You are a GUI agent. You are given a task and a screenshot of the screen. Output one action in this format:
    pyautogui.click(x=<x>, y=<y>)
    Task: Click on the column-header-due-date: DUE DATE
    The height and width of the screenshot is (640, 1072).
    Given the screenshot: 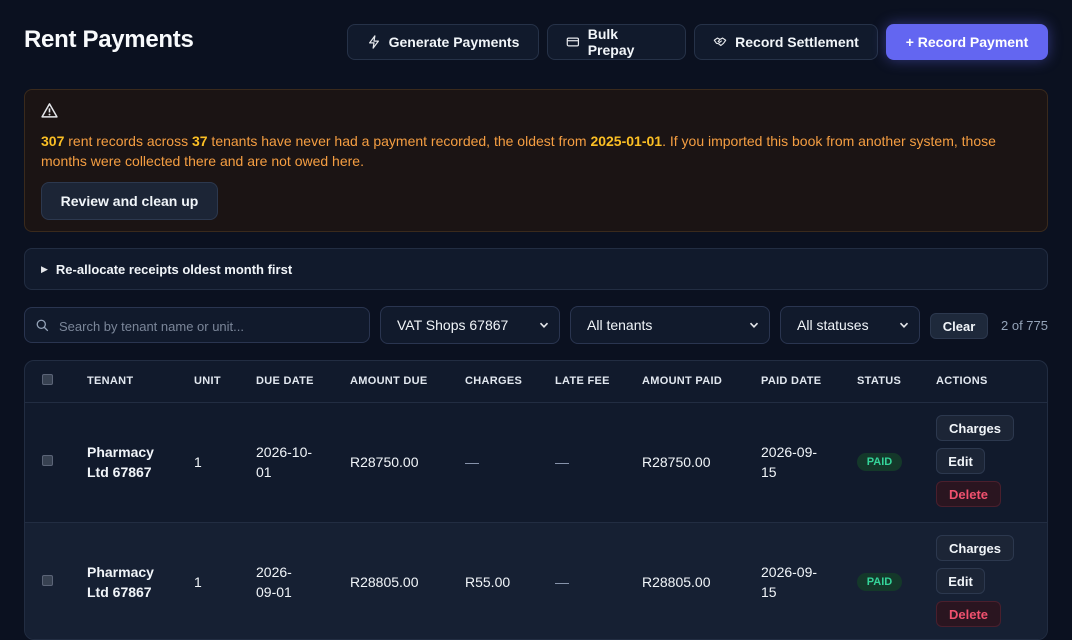 What is the action you would take?
    pyautogui.click(x=285, y=381)
    